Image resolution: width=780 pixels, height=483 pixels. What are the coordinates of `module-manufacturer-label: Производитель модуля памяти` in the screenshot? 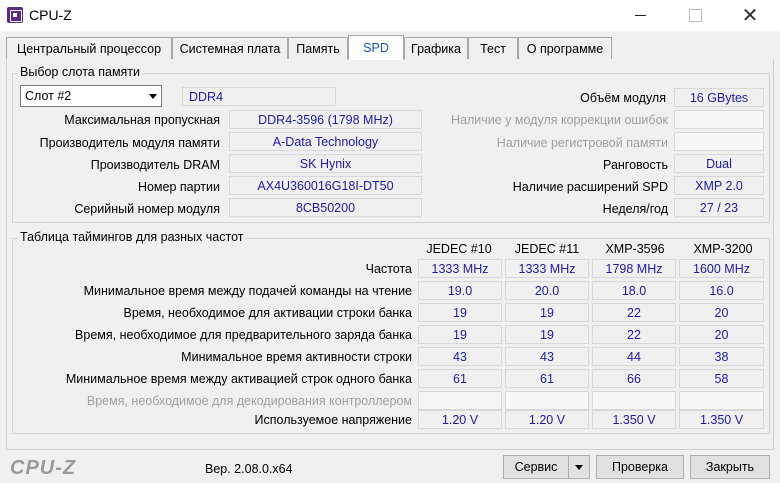 It's located at (129, 143).